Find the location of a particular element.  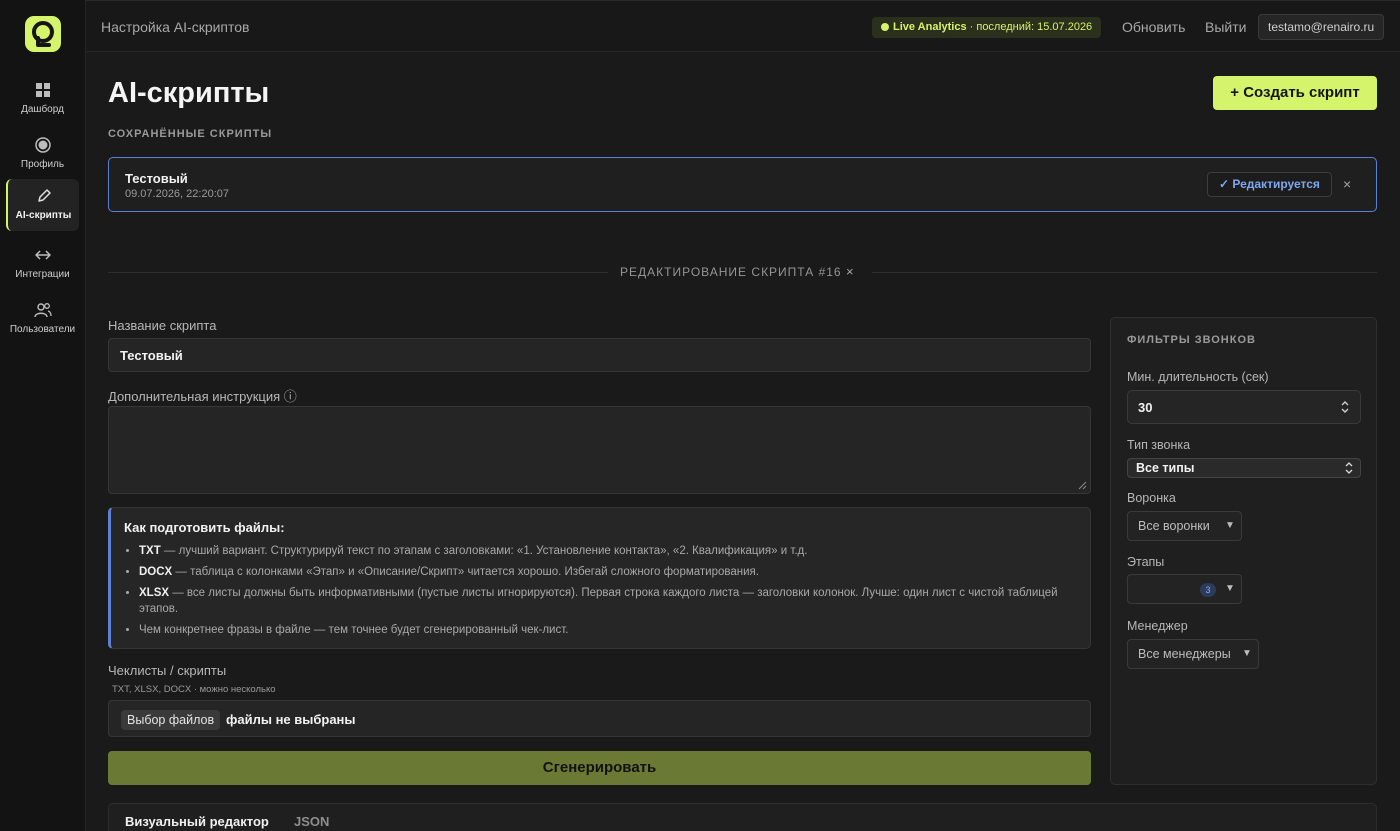

profile-icon is located at coordinates (42, 144).